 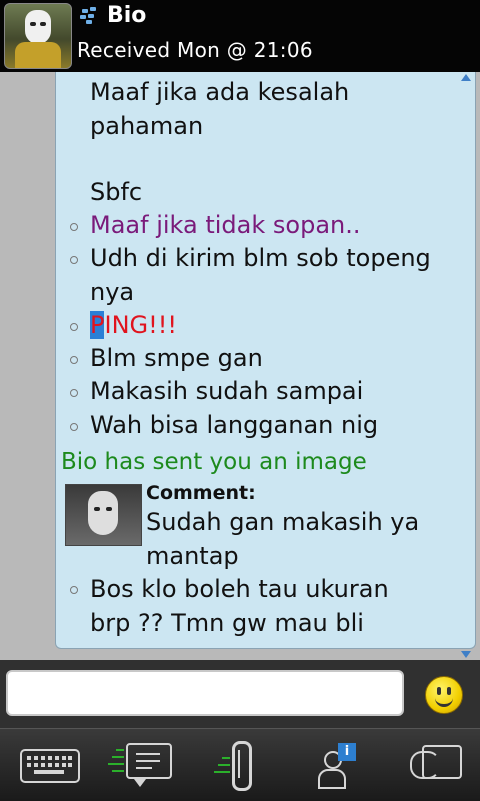 What do you see at coordinates (90, 16) in the screenshot?
I see `bbm-icon` at bounding box center [90, 16].